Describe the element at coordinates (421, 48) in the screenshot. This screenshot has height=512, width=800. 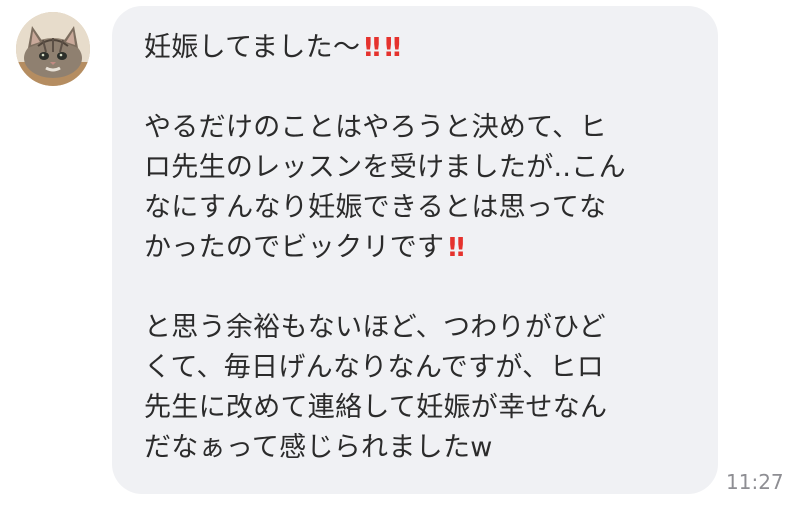
I see `message-line: 妊娠してました〜 ‼ ‼` at that location.